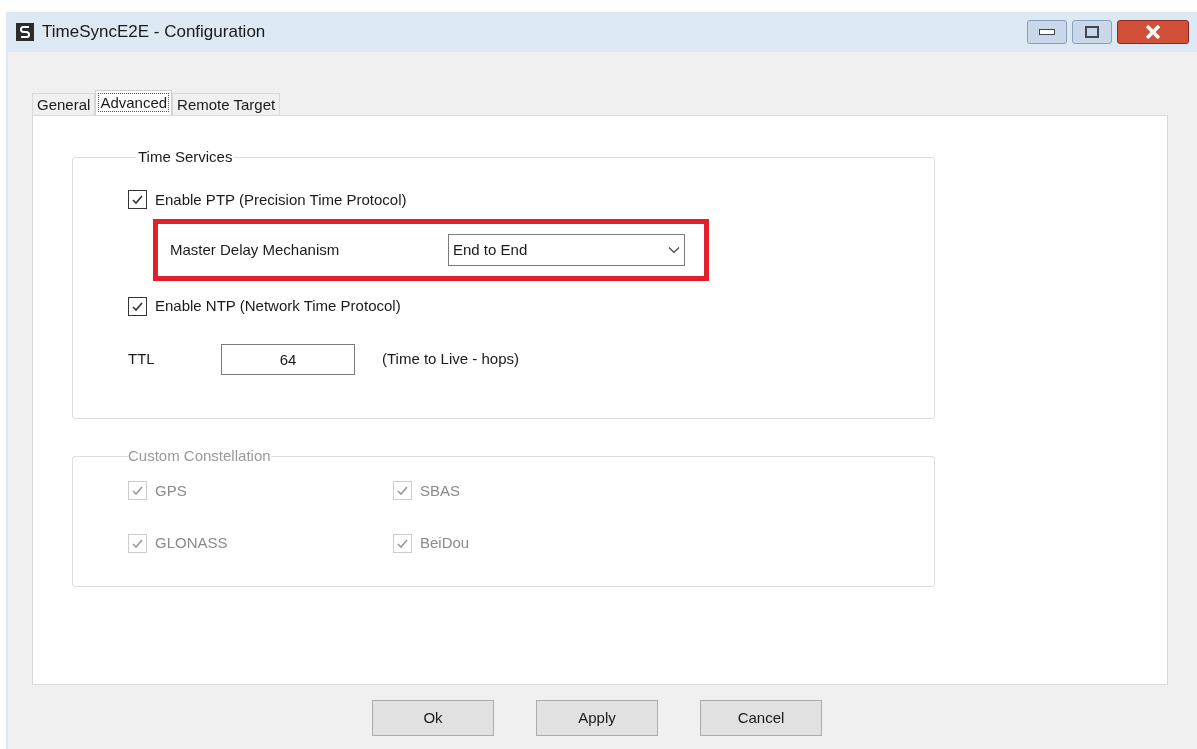 This screenshot has width=1197, height=749. I want to click on group-title: Time Services, so click(185, 157).